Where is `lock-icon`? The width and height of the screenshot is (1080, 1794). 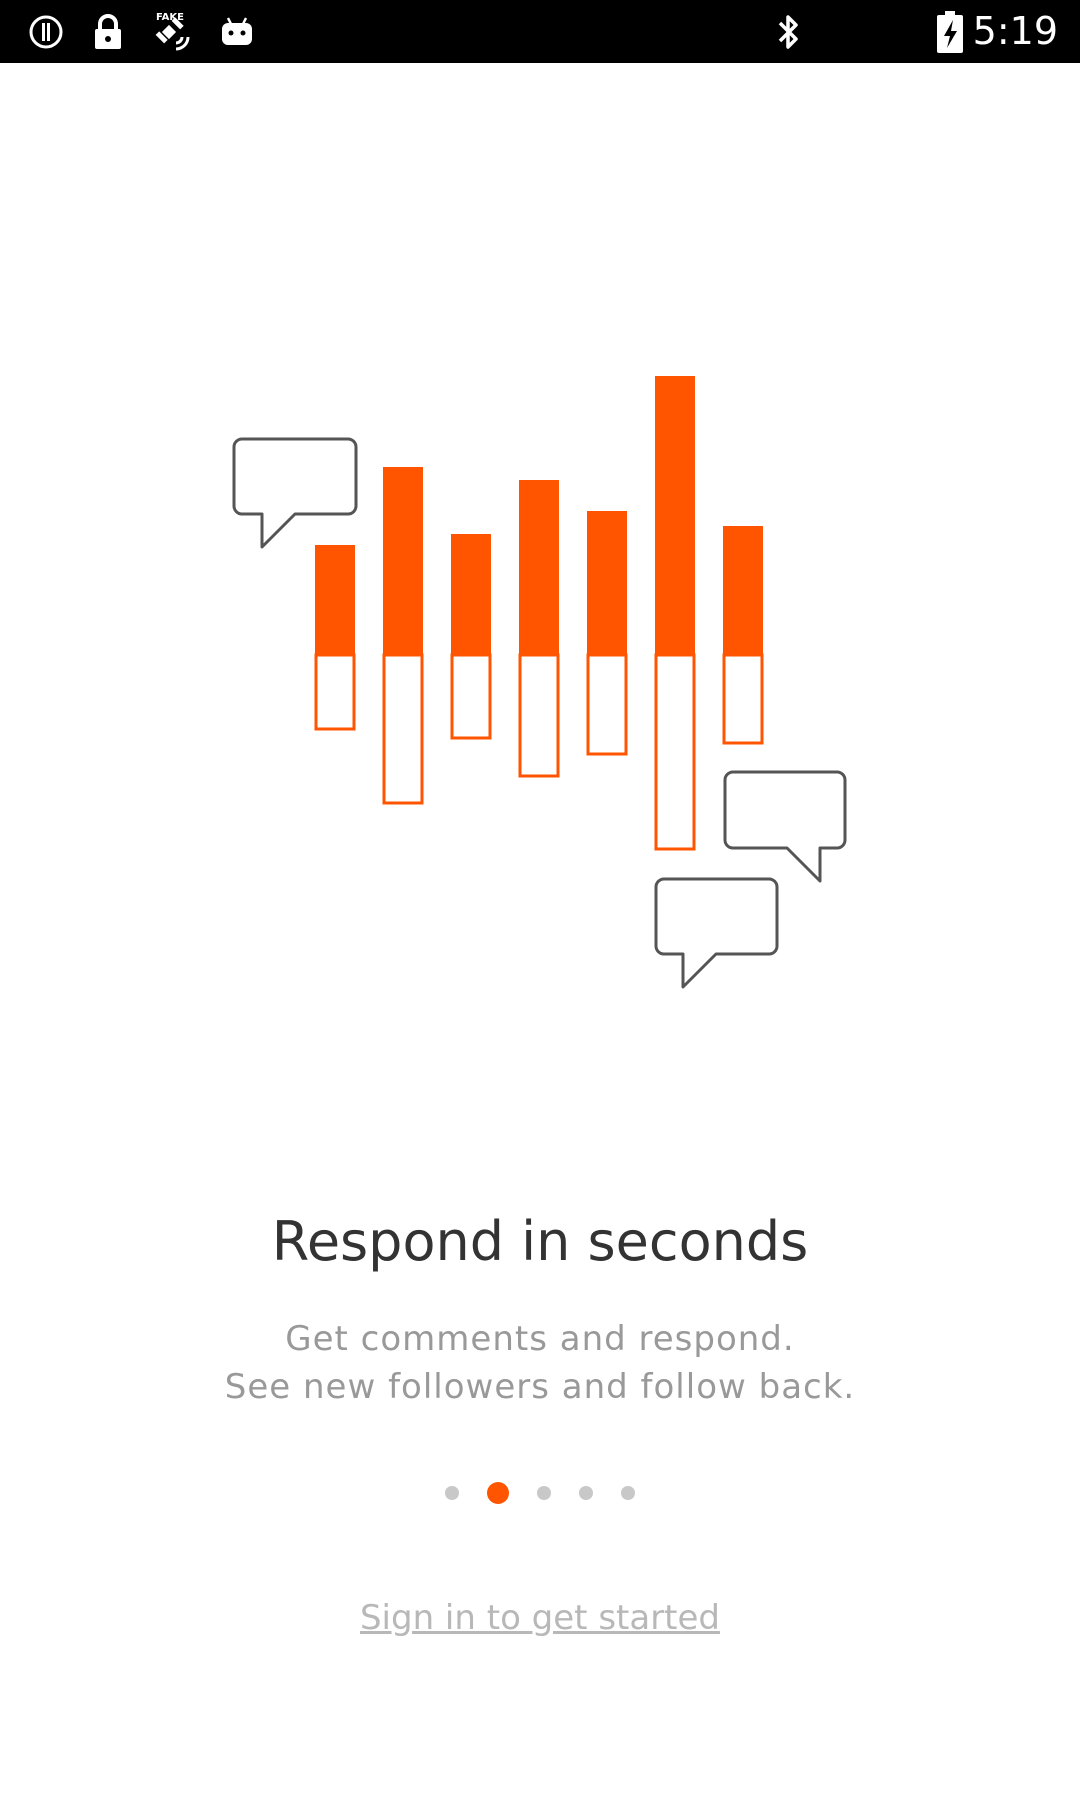
lock-icon is located at coordinates (108, 31).